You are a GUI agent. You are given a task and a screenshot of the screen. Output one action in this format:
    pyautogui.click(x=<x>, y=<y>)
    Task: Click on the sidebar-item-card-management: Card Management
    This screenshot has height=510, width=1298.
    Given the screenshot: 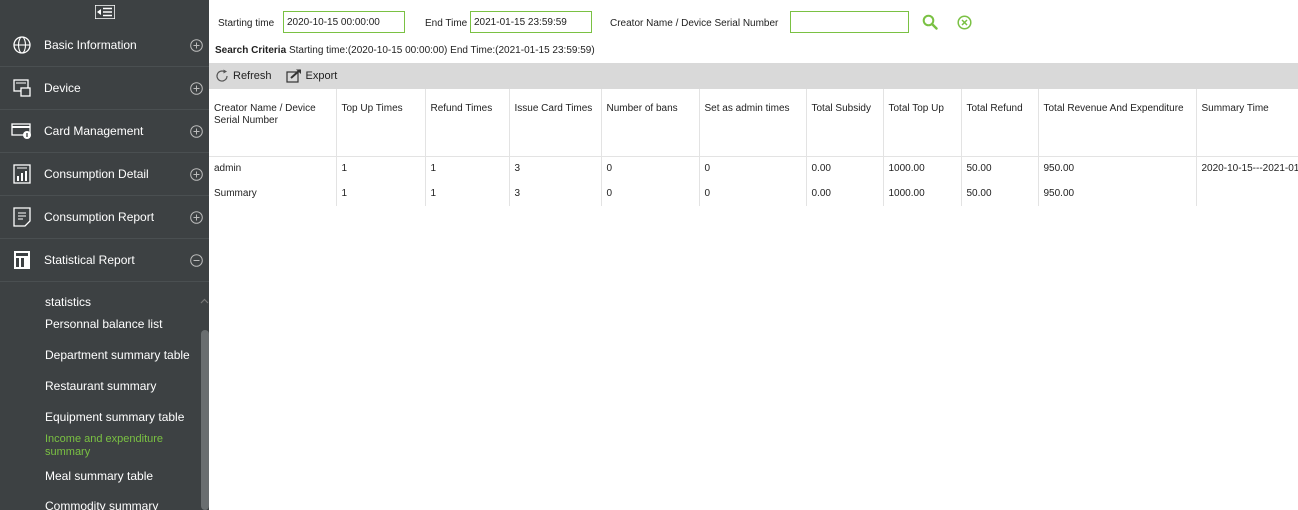 What is the action you would take?
    pyautogui.click(x=104, y=131)
    